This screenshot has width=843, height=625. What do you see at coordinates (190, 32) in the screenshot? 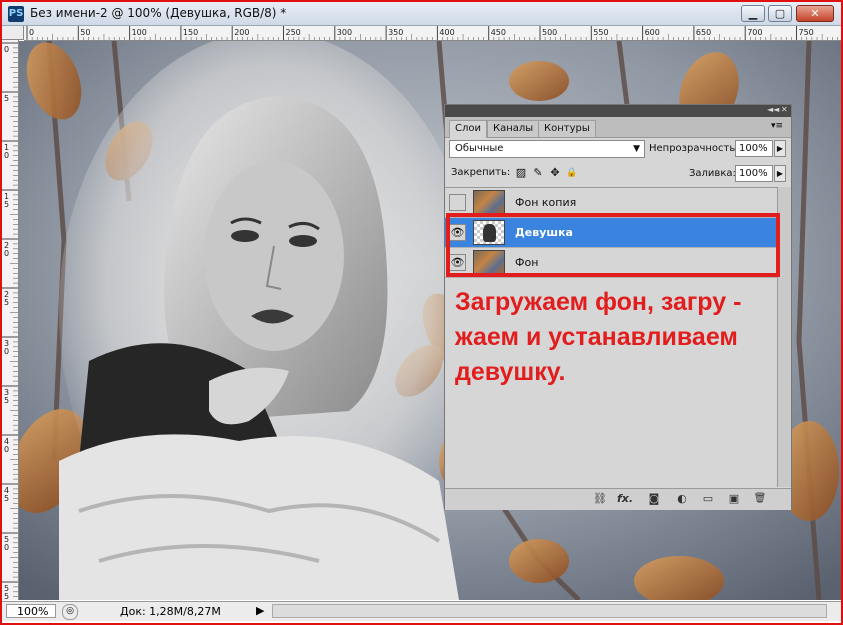
I see `ruler-label: 150` at bounding box center [190, 32].